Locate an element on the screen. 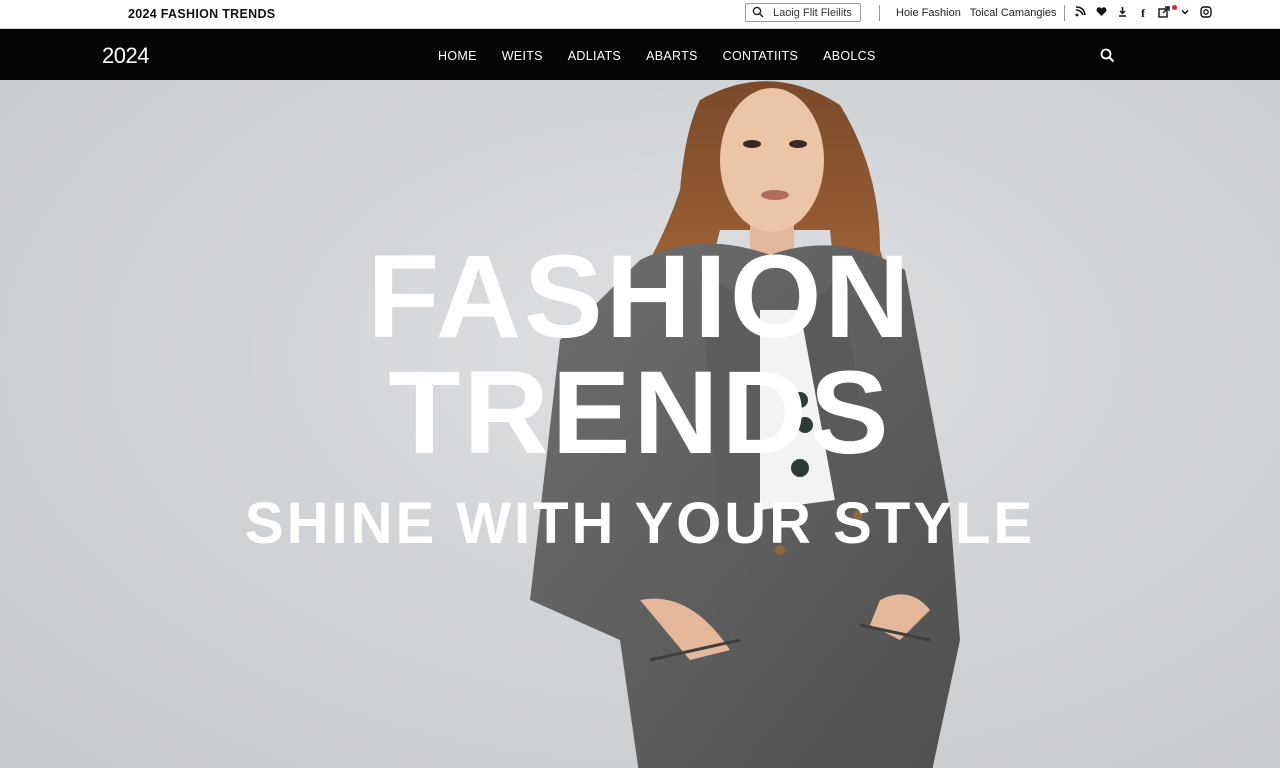 The height and width of the screenshot is (768, 1280). nav-item-weits: WEITS is located at coordinates (522, 56).